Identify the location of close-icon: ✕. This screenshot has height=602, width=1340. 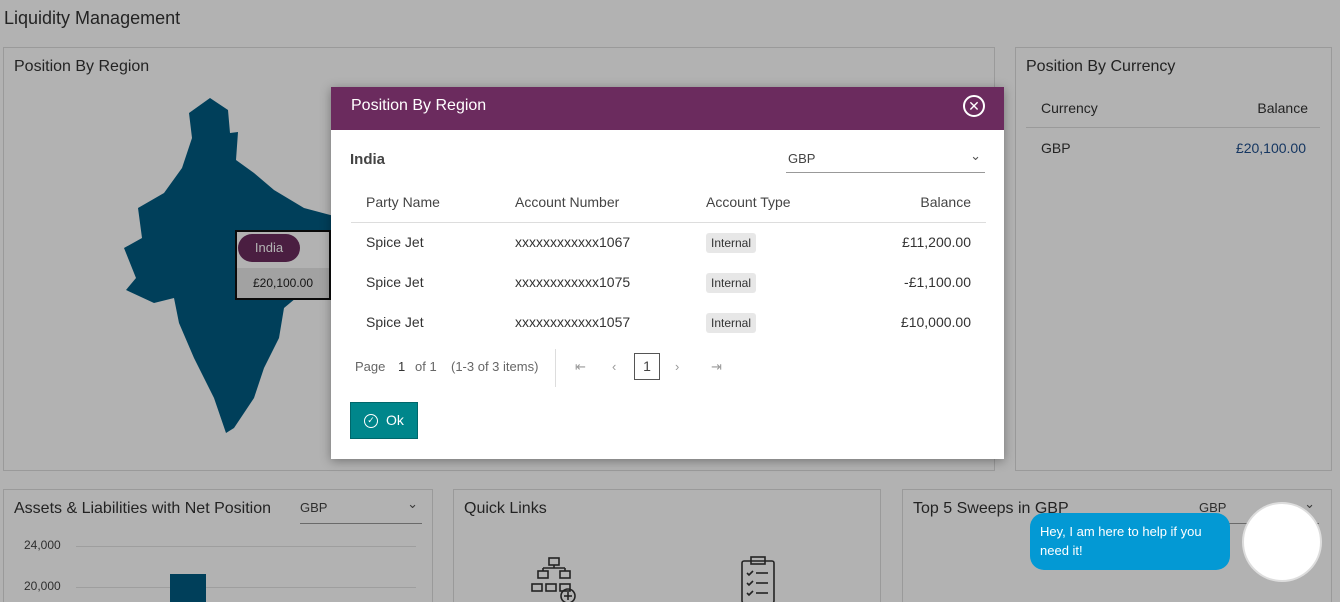
(974, 106).